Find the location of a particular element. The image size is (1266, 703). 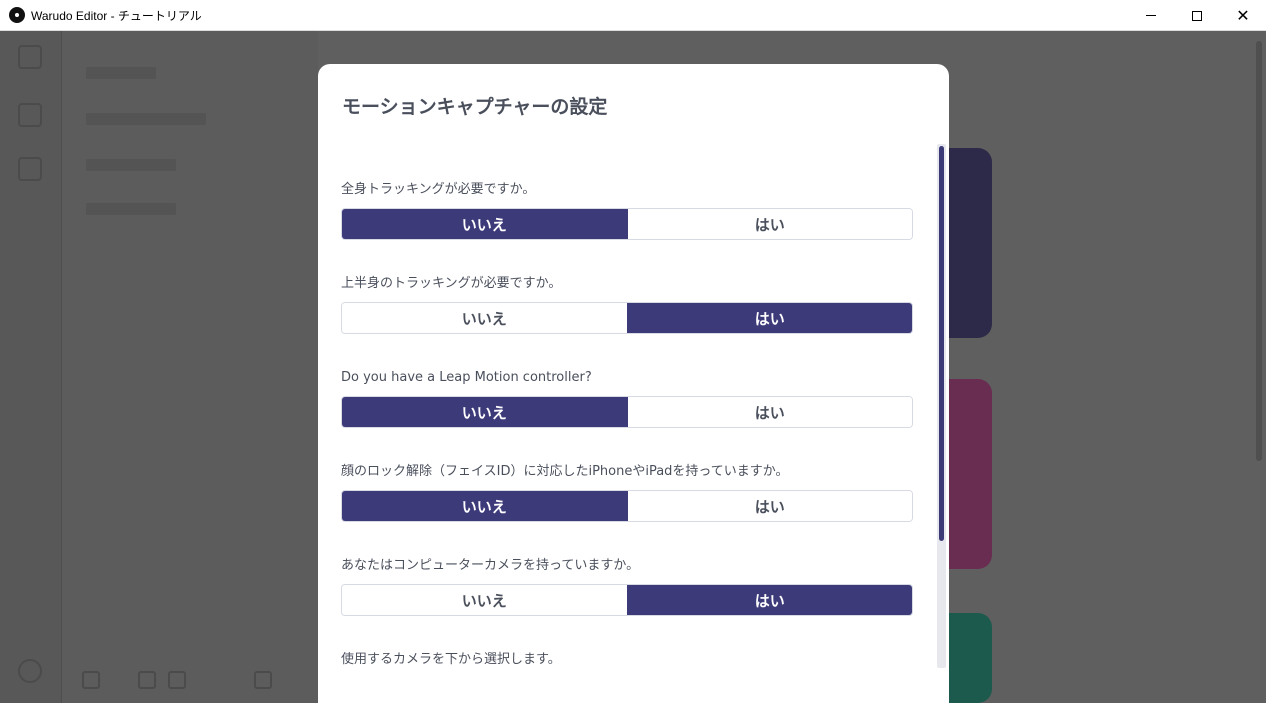

minimize-icon is located at coordinates (1151, 15).